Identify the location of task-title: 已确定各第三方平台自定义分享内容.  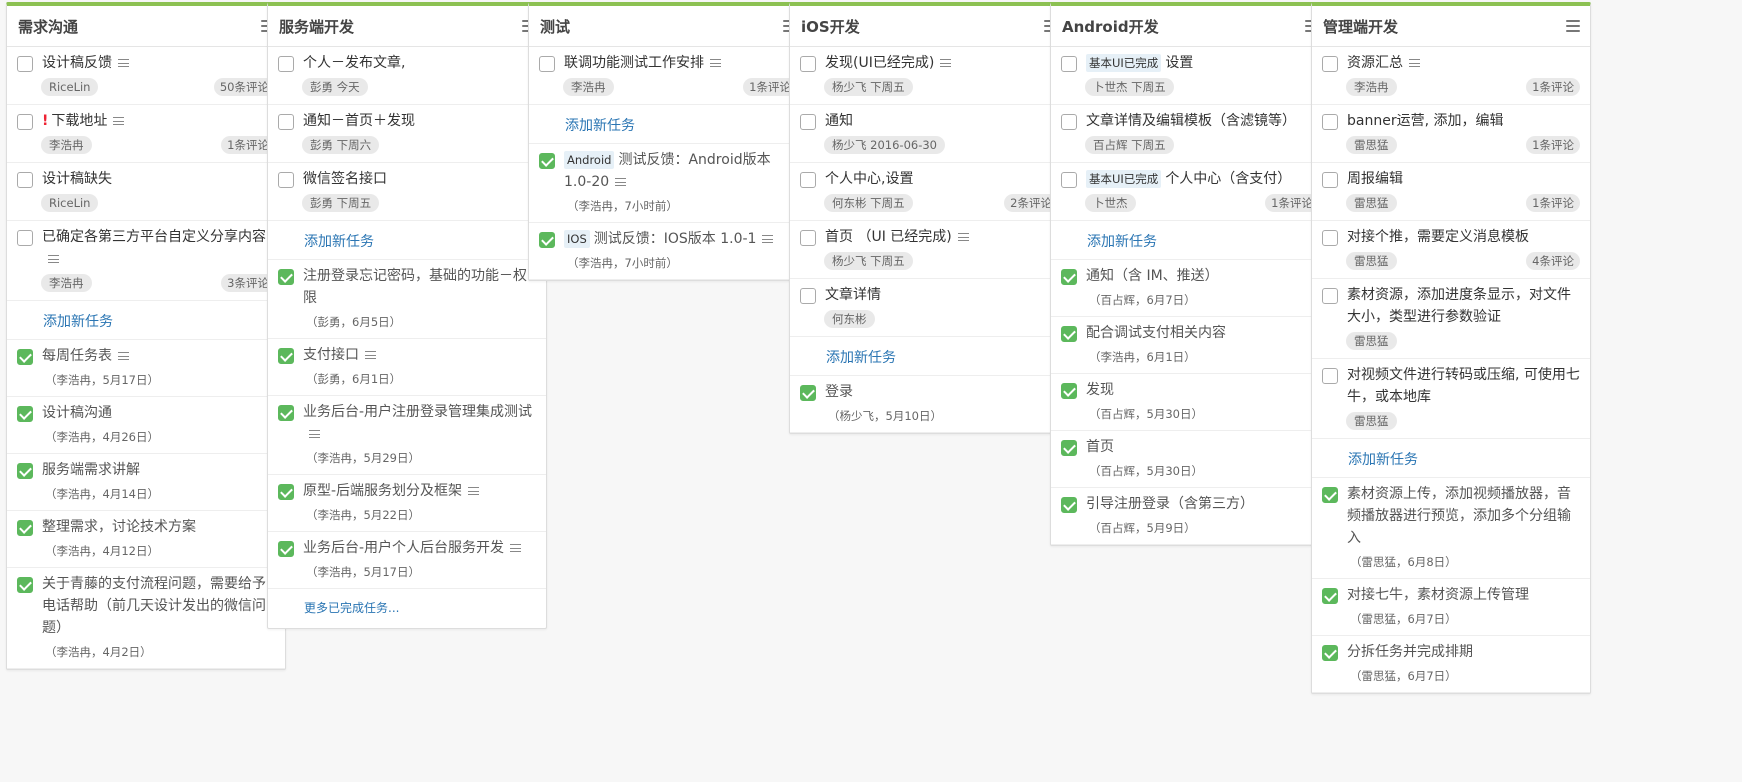
(158, 248).